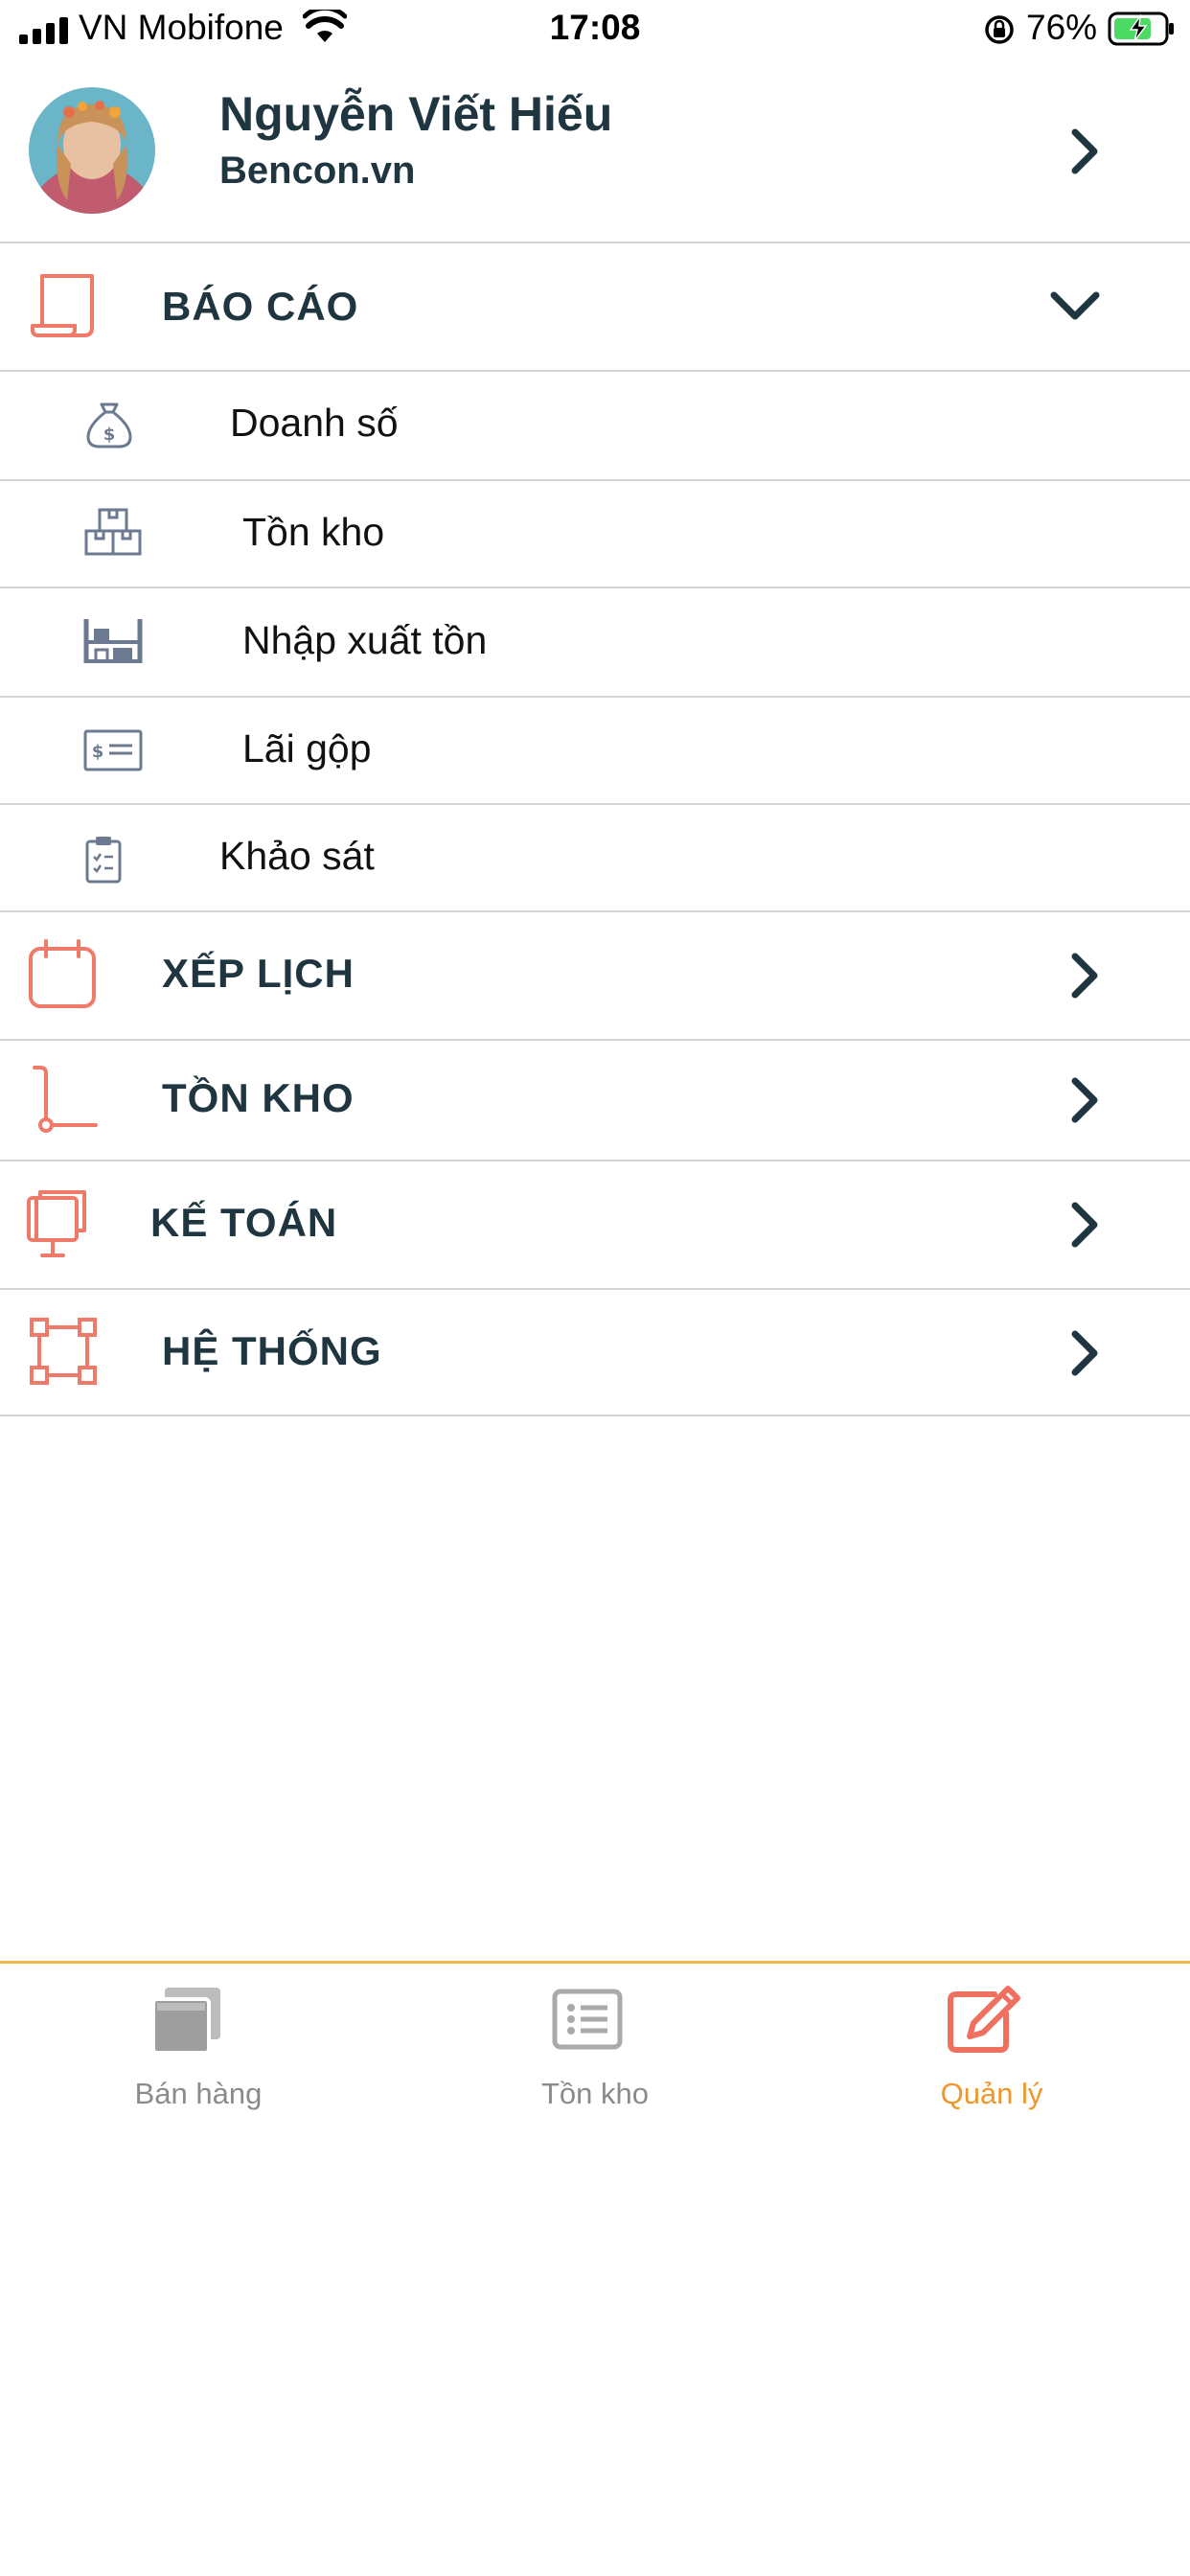 The width and height of the screenshot is (1190, 2576). What do you see at coordinates (588, 2020) in the screenshot?
I see `list-icon` at bounding box center [588, 2020].